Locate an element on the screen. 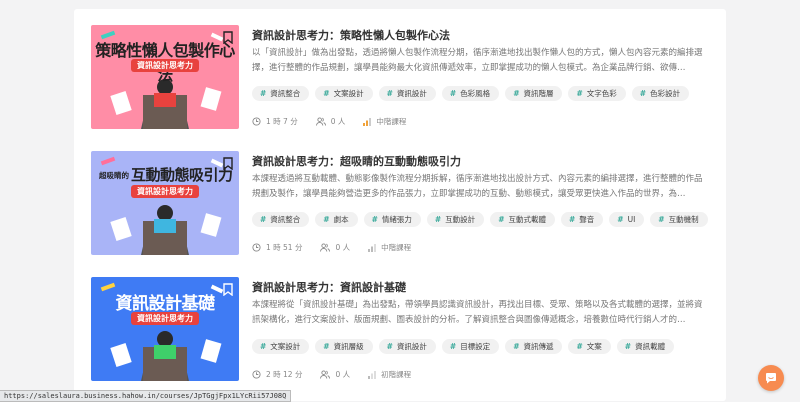 The image size is (800, 402). tag-chip: # 互動式載體 is located at coordinates (522, 219).